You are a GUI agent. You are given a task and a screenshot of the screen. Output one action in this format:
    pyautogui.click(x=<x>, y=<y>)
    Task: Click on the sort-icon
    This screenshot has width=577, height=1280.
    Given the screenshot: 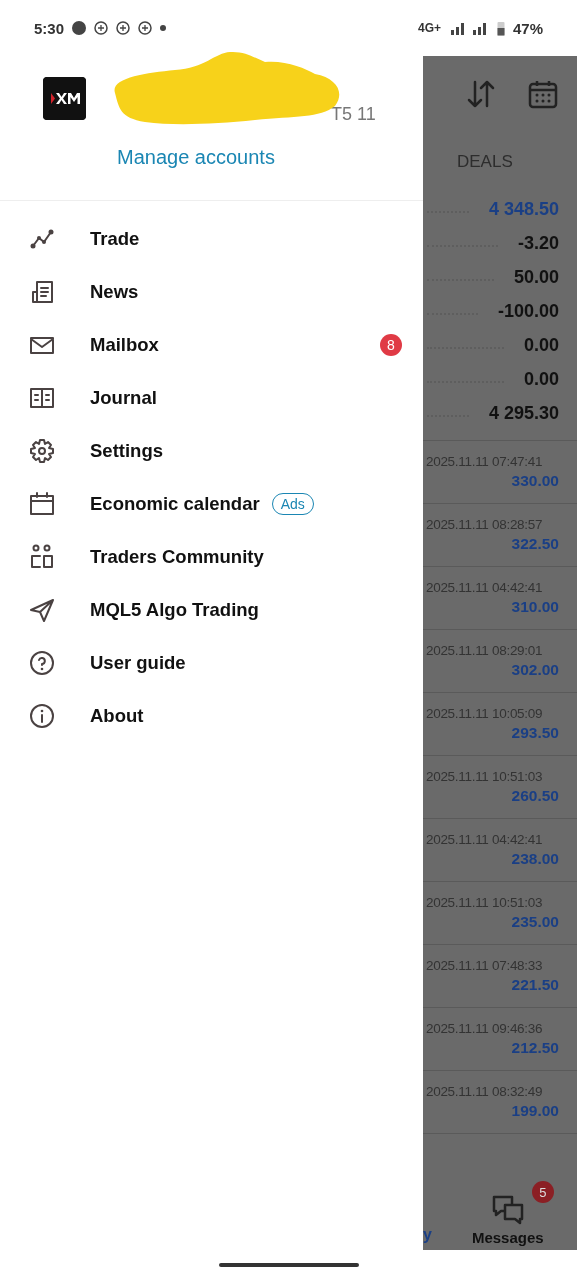 What is the action you would take?
    pyautogui.click(x=481, y=94)
    